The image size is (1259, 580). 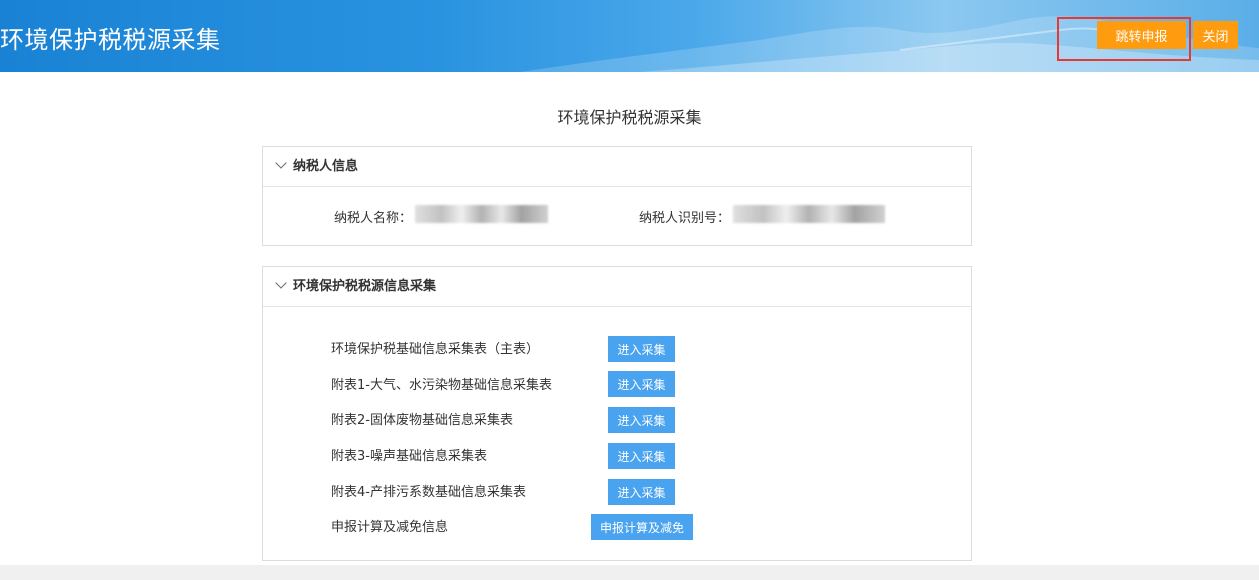 What do you see at coordinates (373, 218) in the screenshot?
I see `taxpayer-name-label: 纳税人名称：` at bounding box center [373, 218].